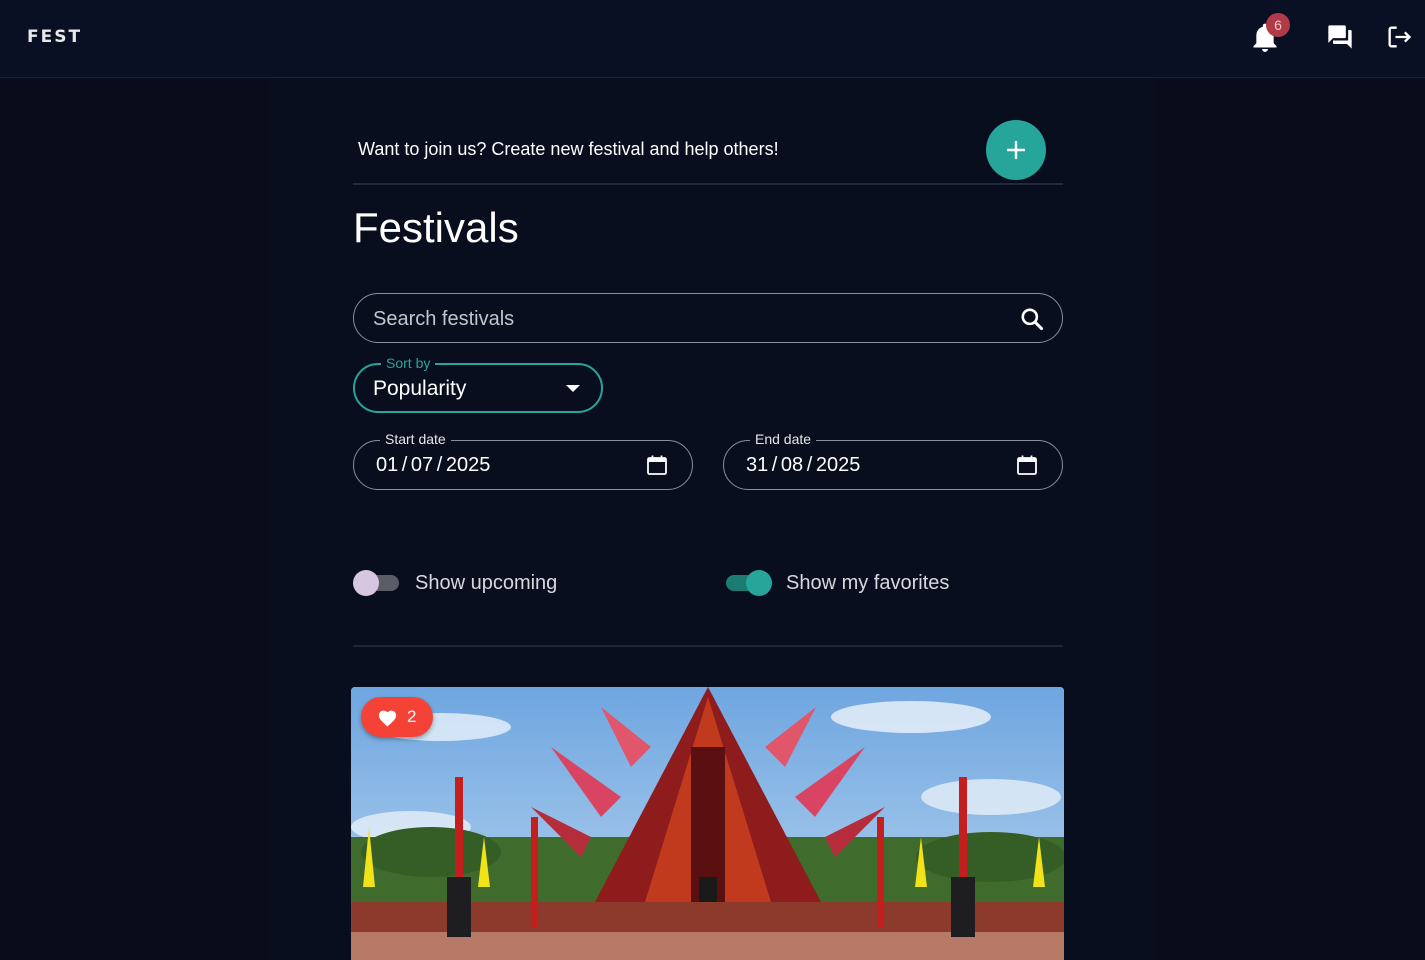 The image size is (1425, 960). I want to click on start-date-field: Start date 01 / 07 / 2025, so click(523, 460).